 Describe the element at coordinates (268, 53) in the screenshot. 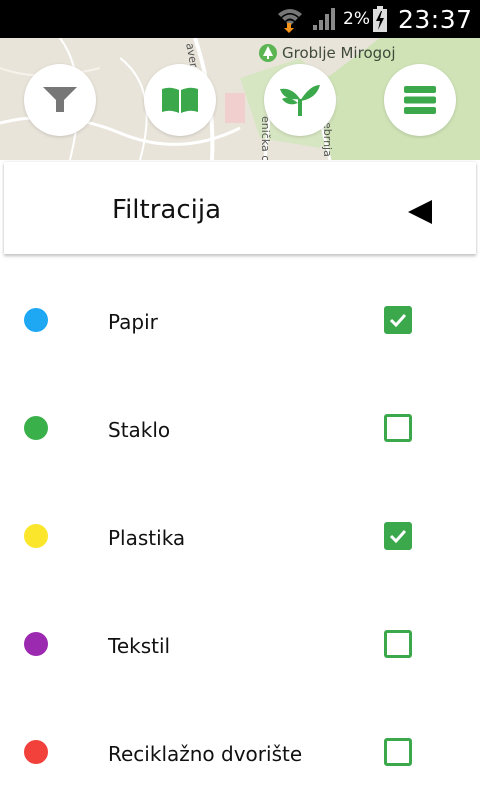

I see `park-icon` at that location.